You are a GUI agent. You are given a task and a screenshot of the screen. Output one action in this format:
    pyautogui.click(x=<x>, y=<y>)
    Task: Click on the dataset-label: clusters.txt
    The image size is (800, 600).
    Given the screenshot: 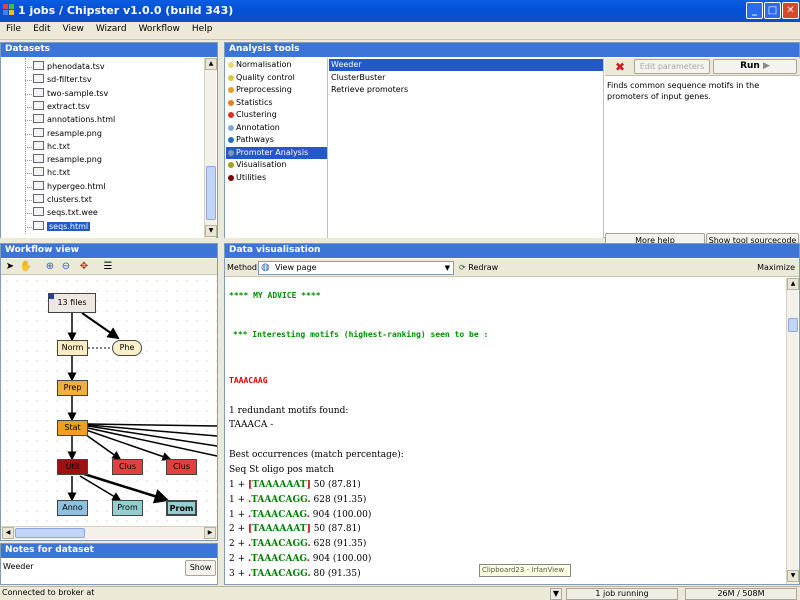 What is the action you would take?
    pyautogui.click(x=69, y=199)
    